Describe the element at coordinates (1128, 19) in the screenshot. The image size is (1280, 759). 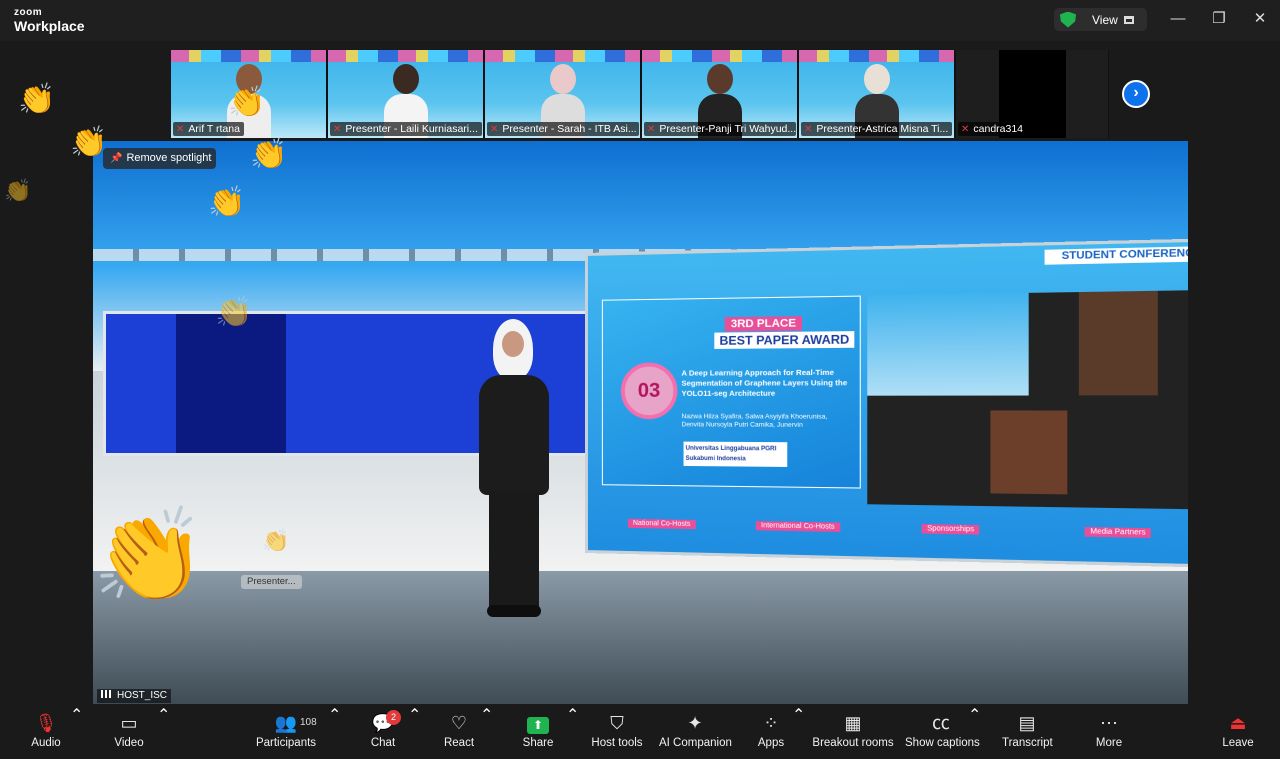
I see `view-grid-icon` at that location.